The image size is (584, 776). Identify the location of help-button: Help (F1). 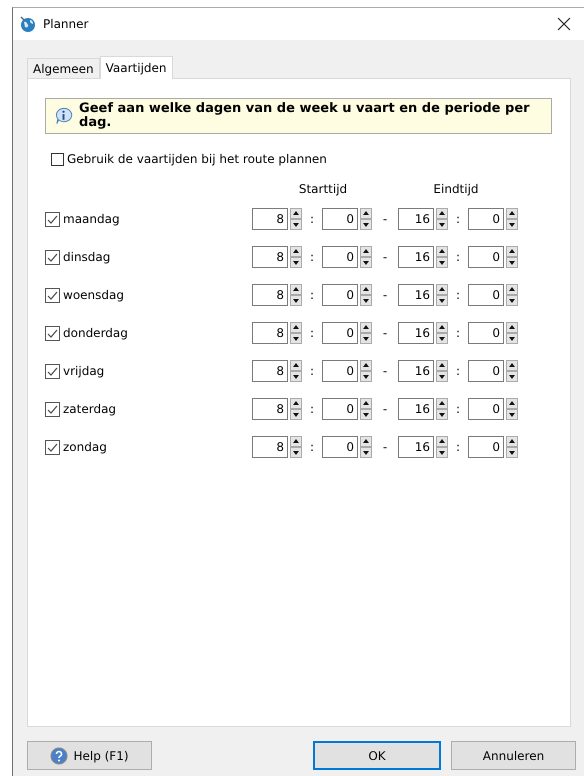
(89, 755).